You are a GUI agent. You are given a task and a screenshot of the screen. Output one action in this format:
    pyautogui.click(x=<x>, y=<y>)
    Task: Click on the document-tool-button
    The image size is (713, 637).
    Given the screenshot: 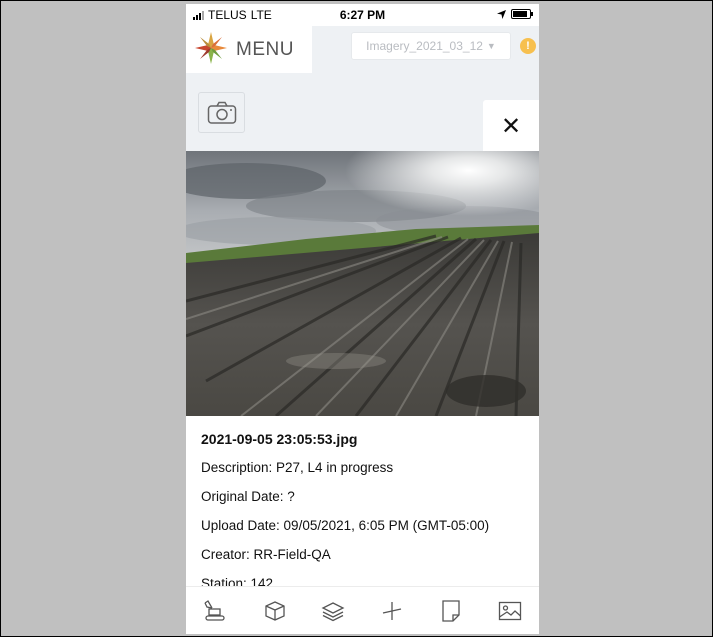 What is the action you would take?
    pyautogui.click(x=451, y=611)
    